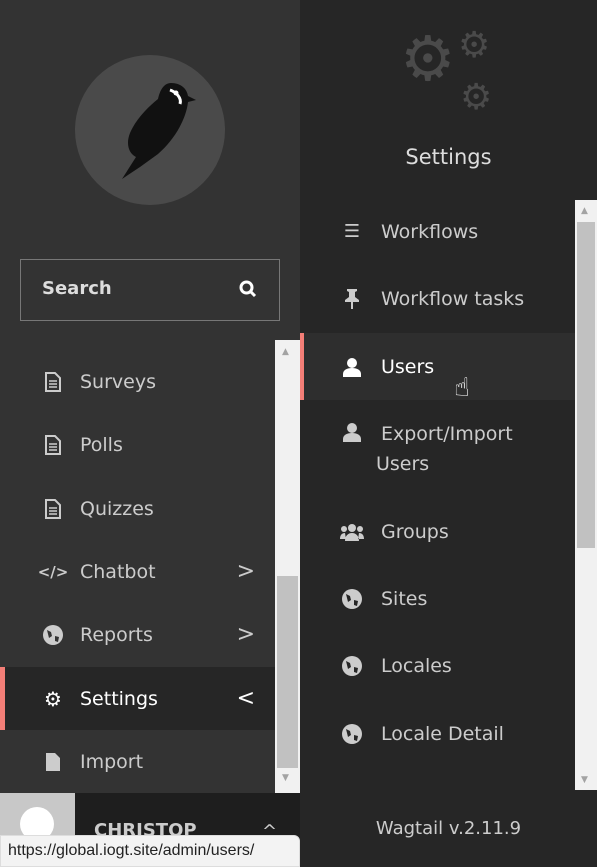 This screenshot has height=867, width=597. Describe the element at coordinates (448, 157) in the screenshot. I see `submenu-title: Settings` at that location.